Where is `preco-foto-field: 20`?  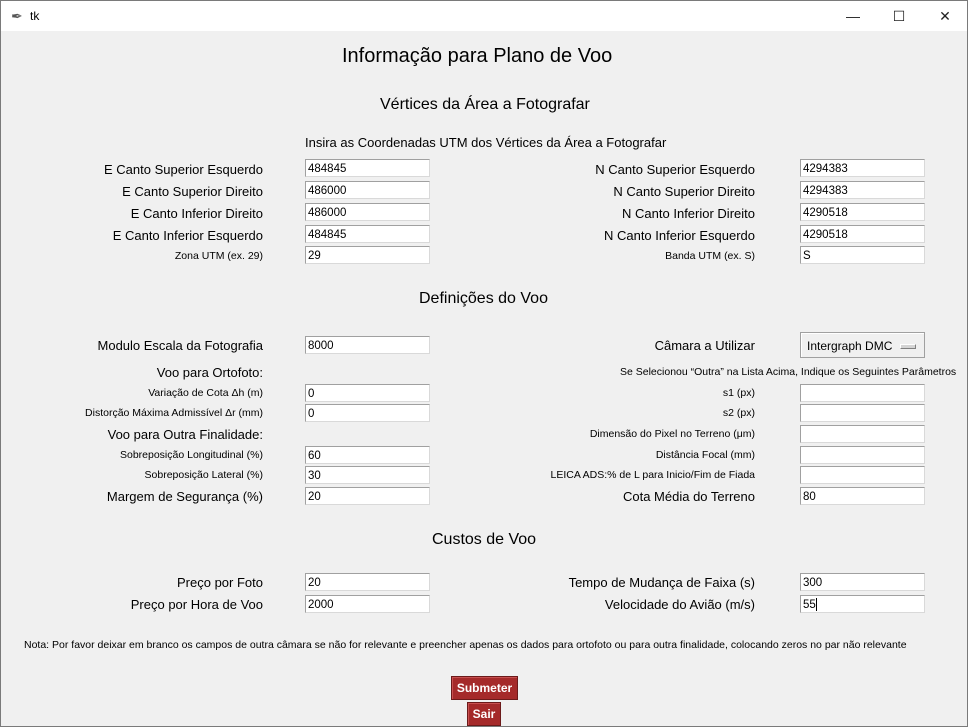 preco-foto-field: 20 is located at coordinates (367, 582).